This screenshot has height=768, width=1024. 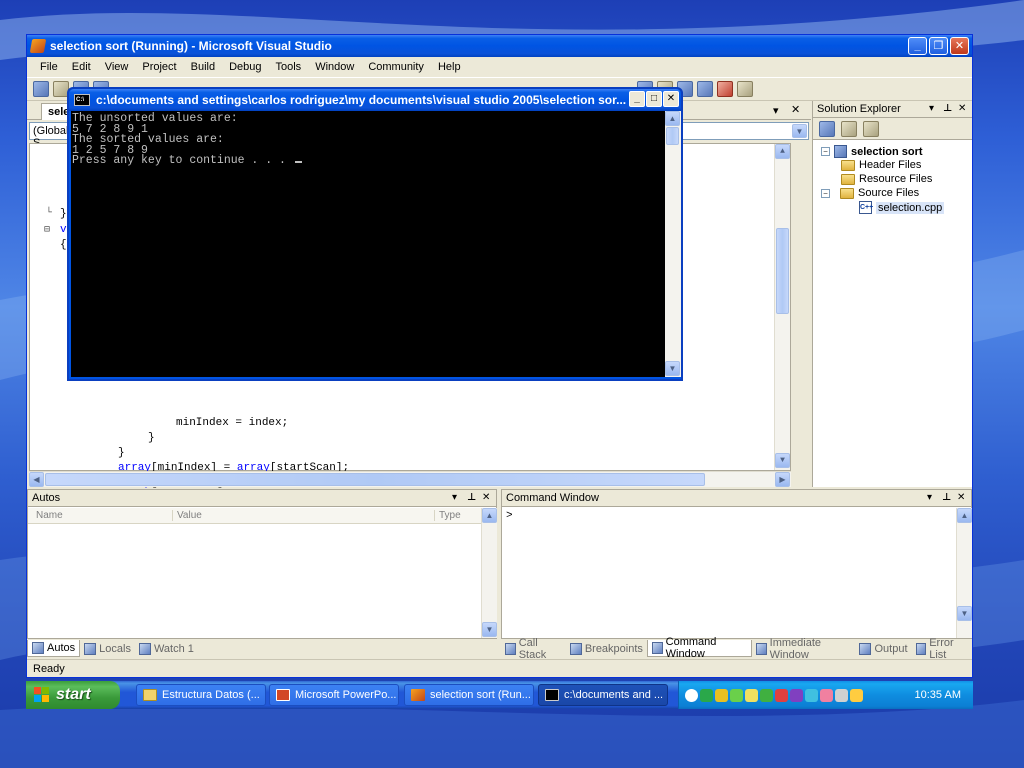 What do you see at coordinates (49, 67) in the screenshot?
I see `menu-file: File` at bounding box center [49, 67].